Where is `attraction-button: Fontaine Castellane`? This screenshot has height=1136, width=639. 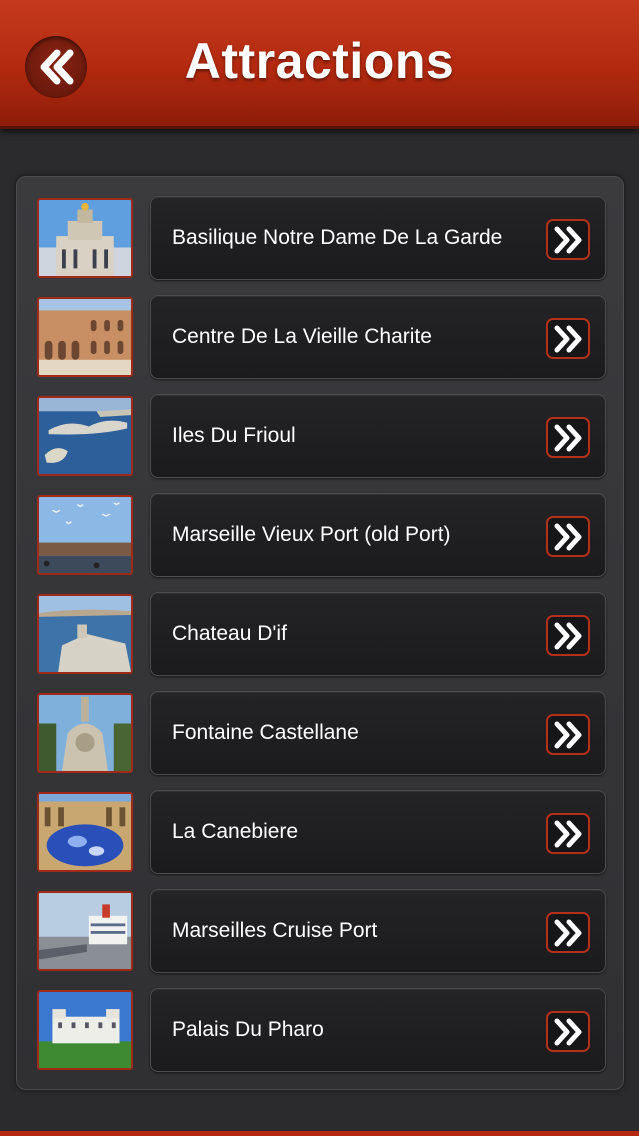 attraction-button: Fontaine Castellane is located at coordinates (378, 733).